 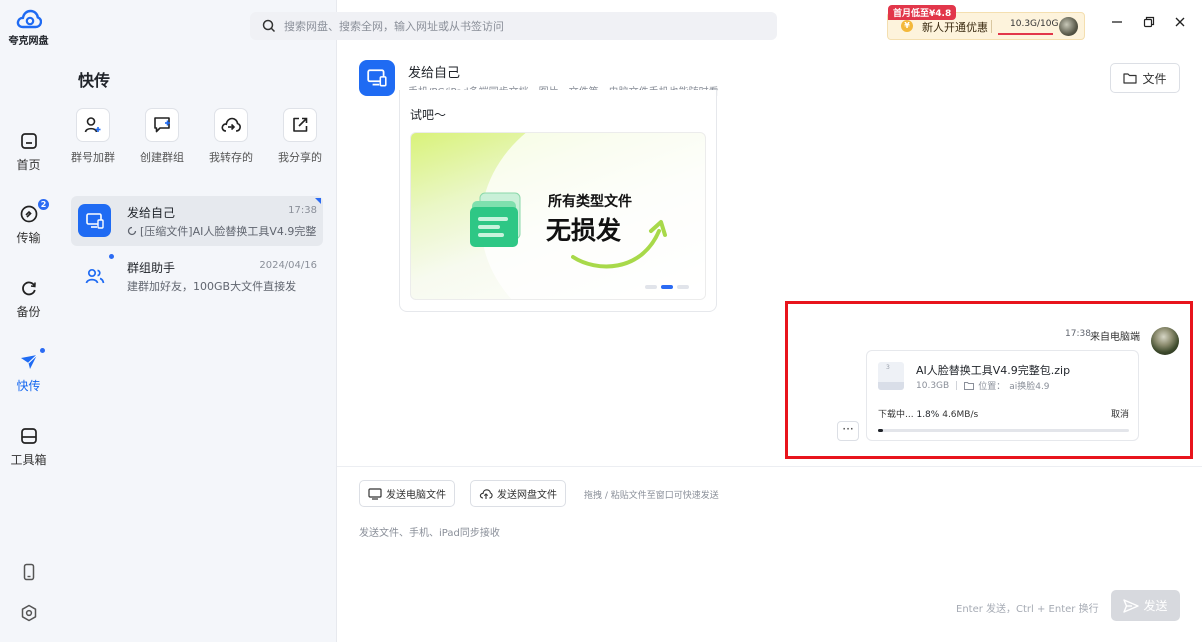 I want to click on quick-send-dot, so click(x=42, y=350).